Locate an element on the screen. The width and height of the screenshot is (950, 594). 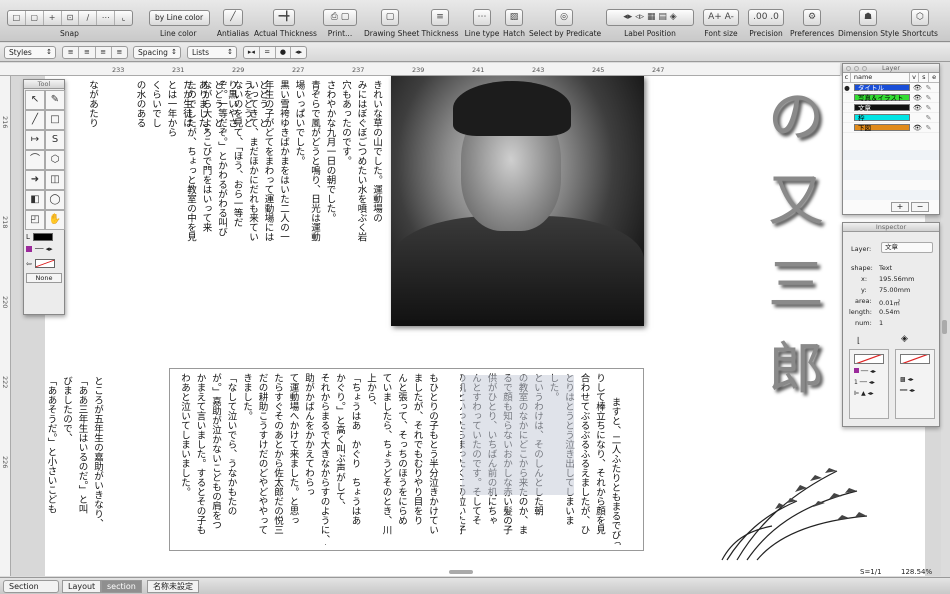
select-tool: ↖ is located at coordinates (35, 100).